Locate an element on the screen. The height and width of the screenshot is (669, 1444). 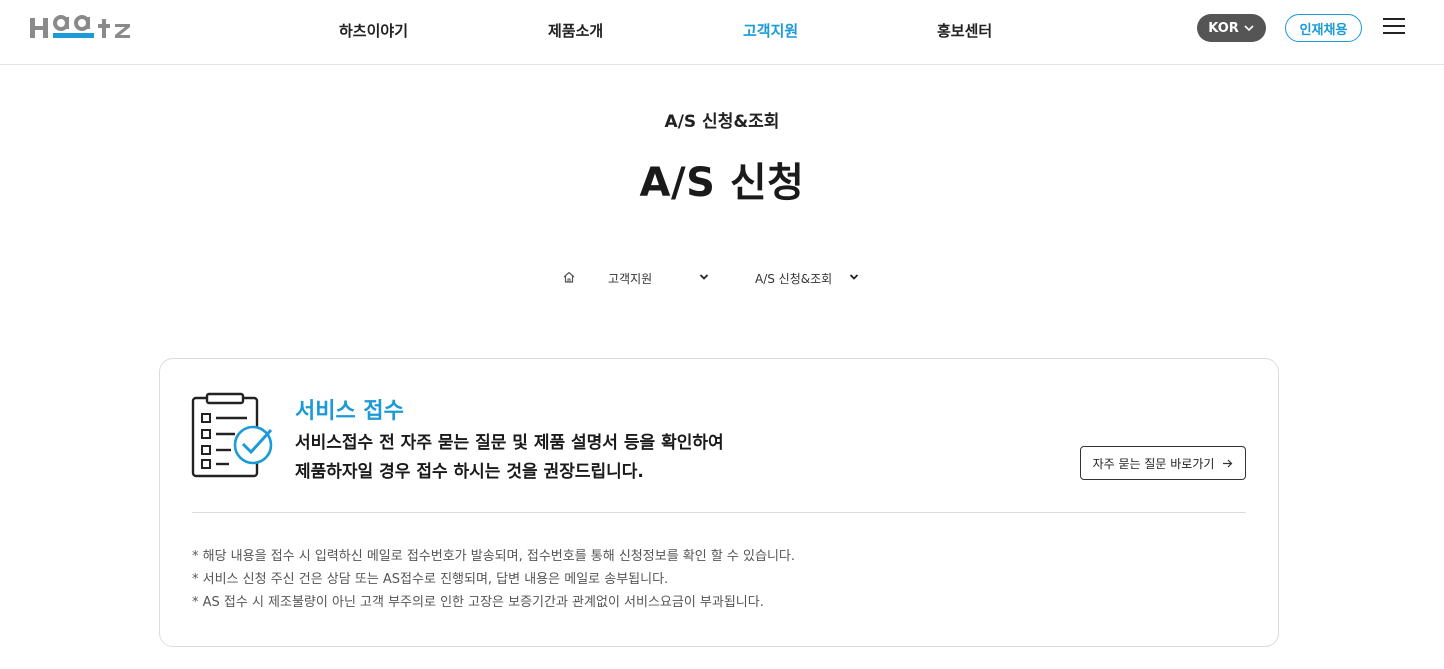
arrow-right-icon is located at coordinates (1228, 463).